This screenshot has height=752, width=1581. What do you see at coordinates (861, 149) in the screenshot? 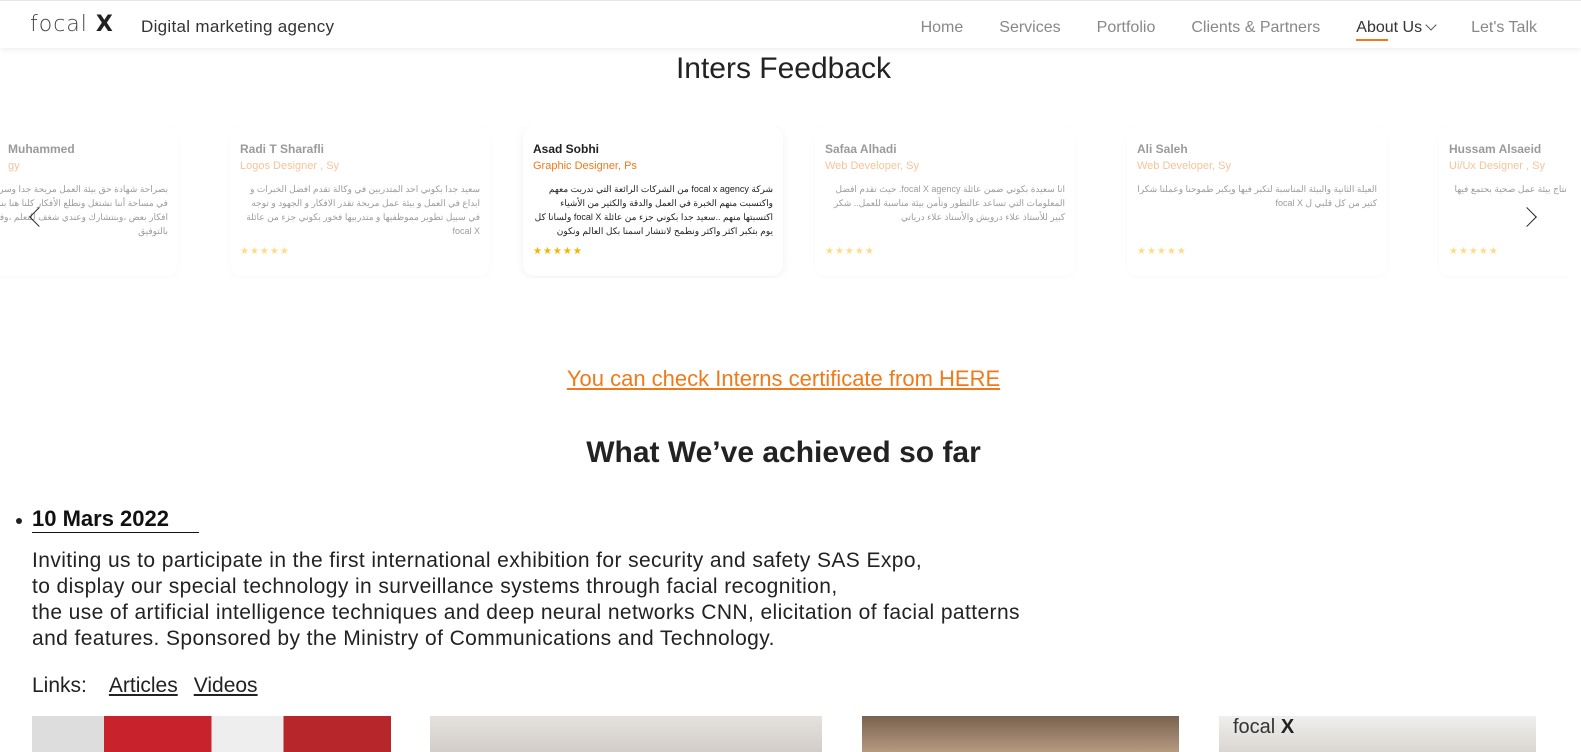
I see `card-name: Safaa Alhadi` at bounding box center [861, 149].